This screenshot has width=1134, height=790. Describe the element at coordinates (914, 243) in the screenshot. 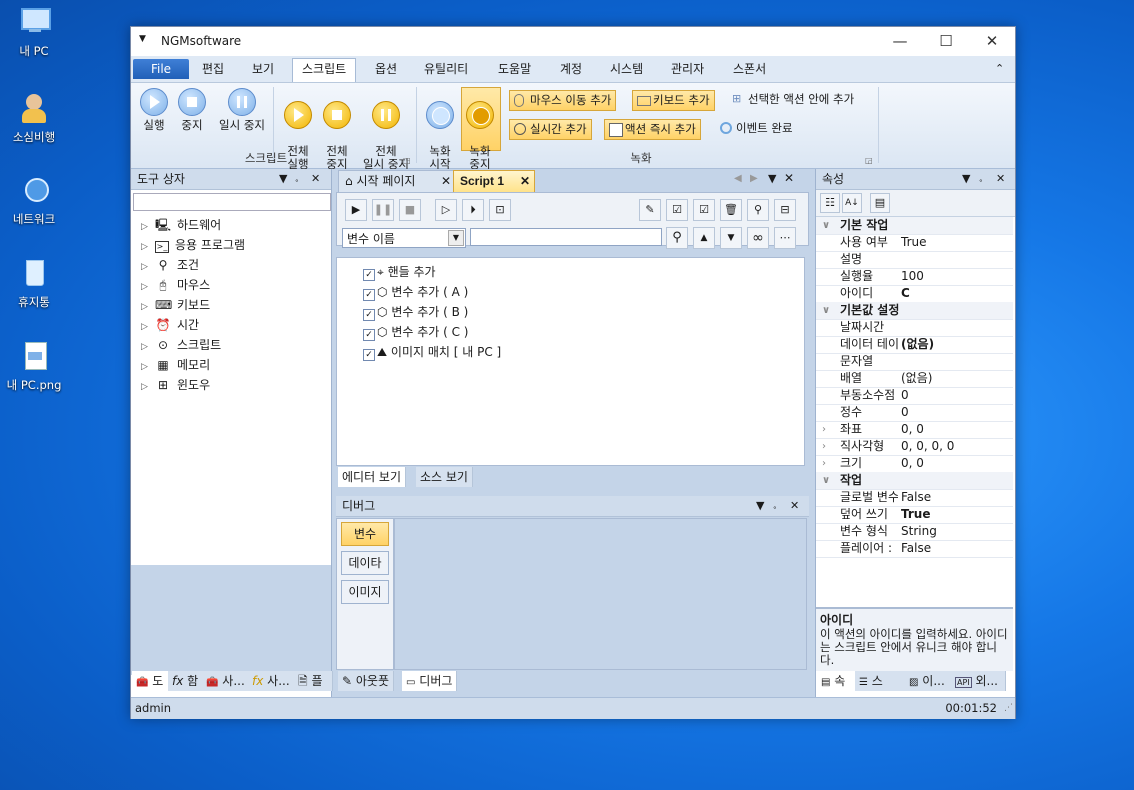

I see `property-row: 사용 여부 True` at that location.